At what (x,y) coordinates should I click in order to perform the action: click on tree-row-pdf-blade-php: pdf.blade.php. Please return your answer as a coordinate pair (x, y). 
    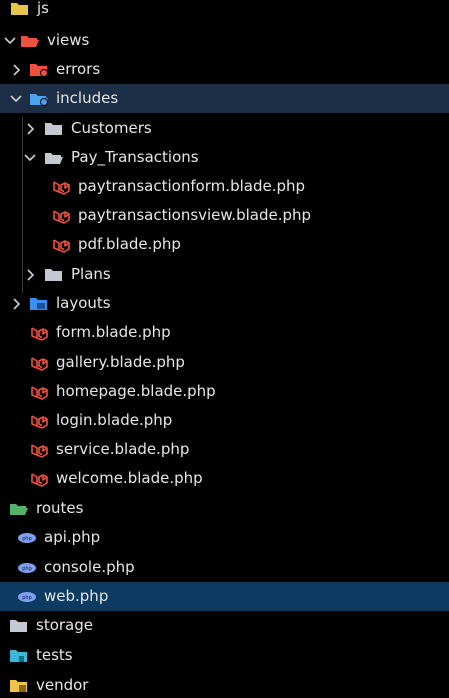
    Looking at the image, I should click on (224, 244).